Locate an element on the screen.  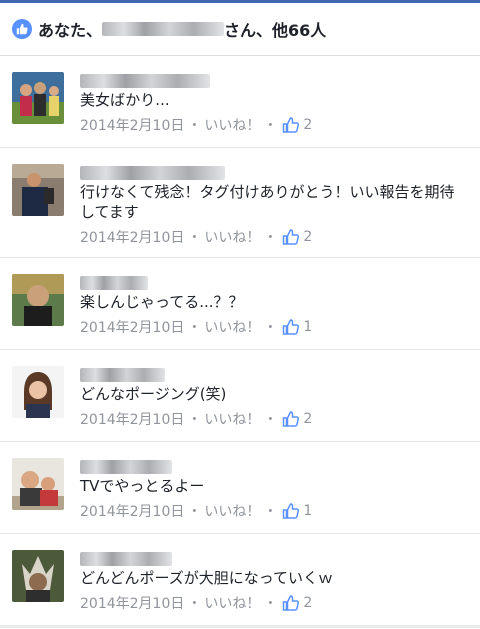
likes-prefix: あなた、 is located at coordinates (70, 30).